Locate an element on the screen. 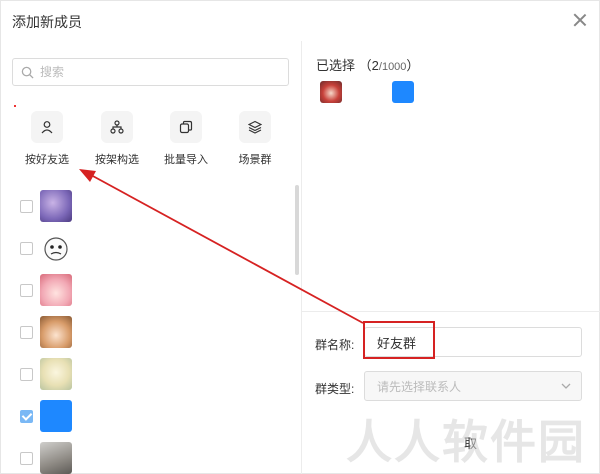 This screenshot has width=600, height=474. org-tree-icon is located at coordinates (117, 127).